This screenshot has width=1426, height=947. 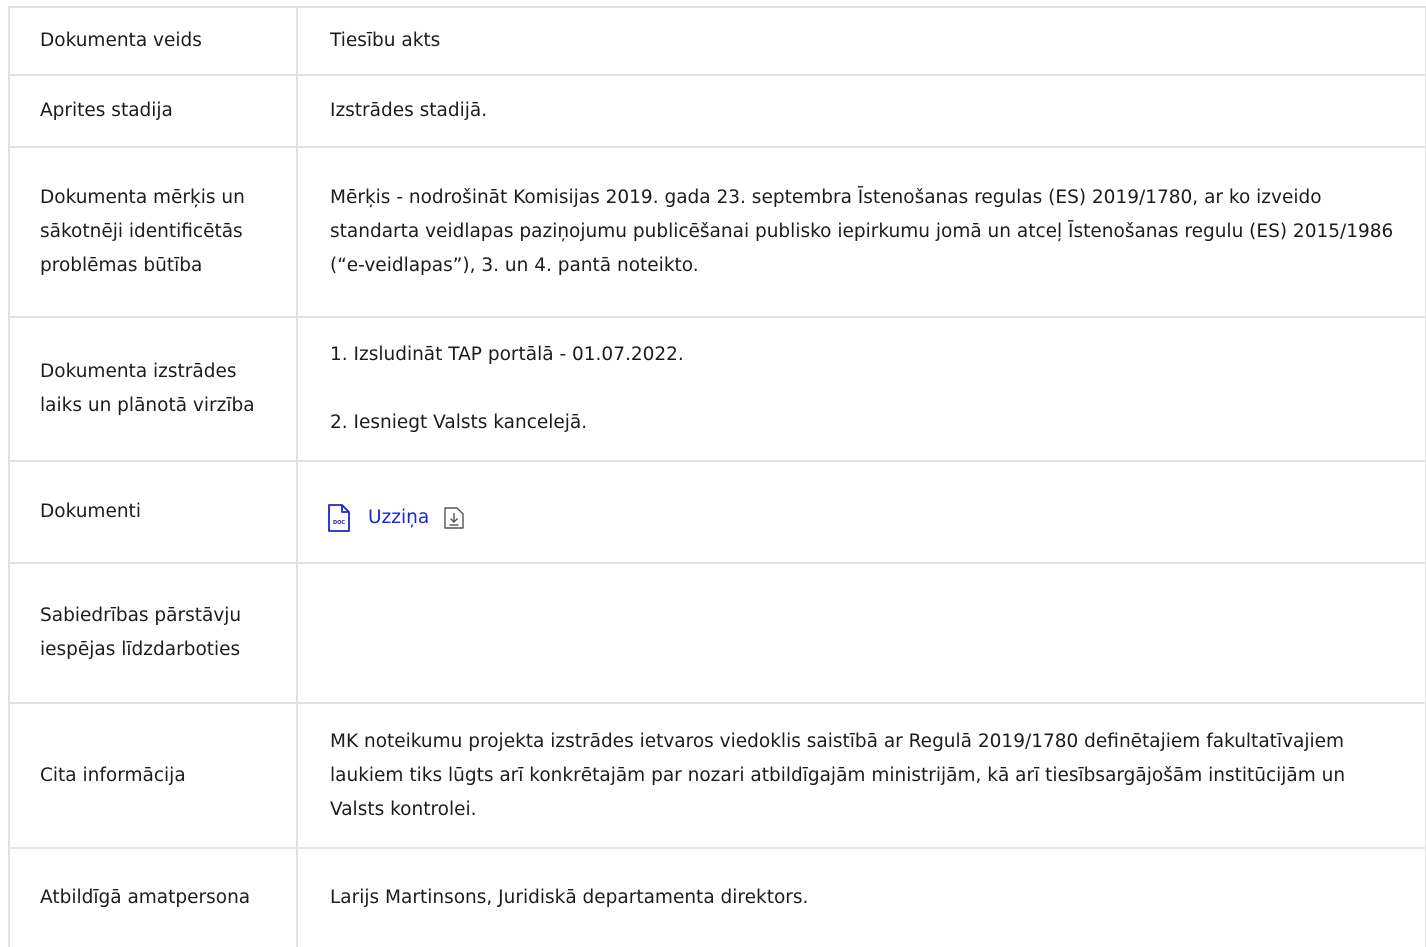 I want to click on doc-file-icon: DOC, so click(x=339, y=518).